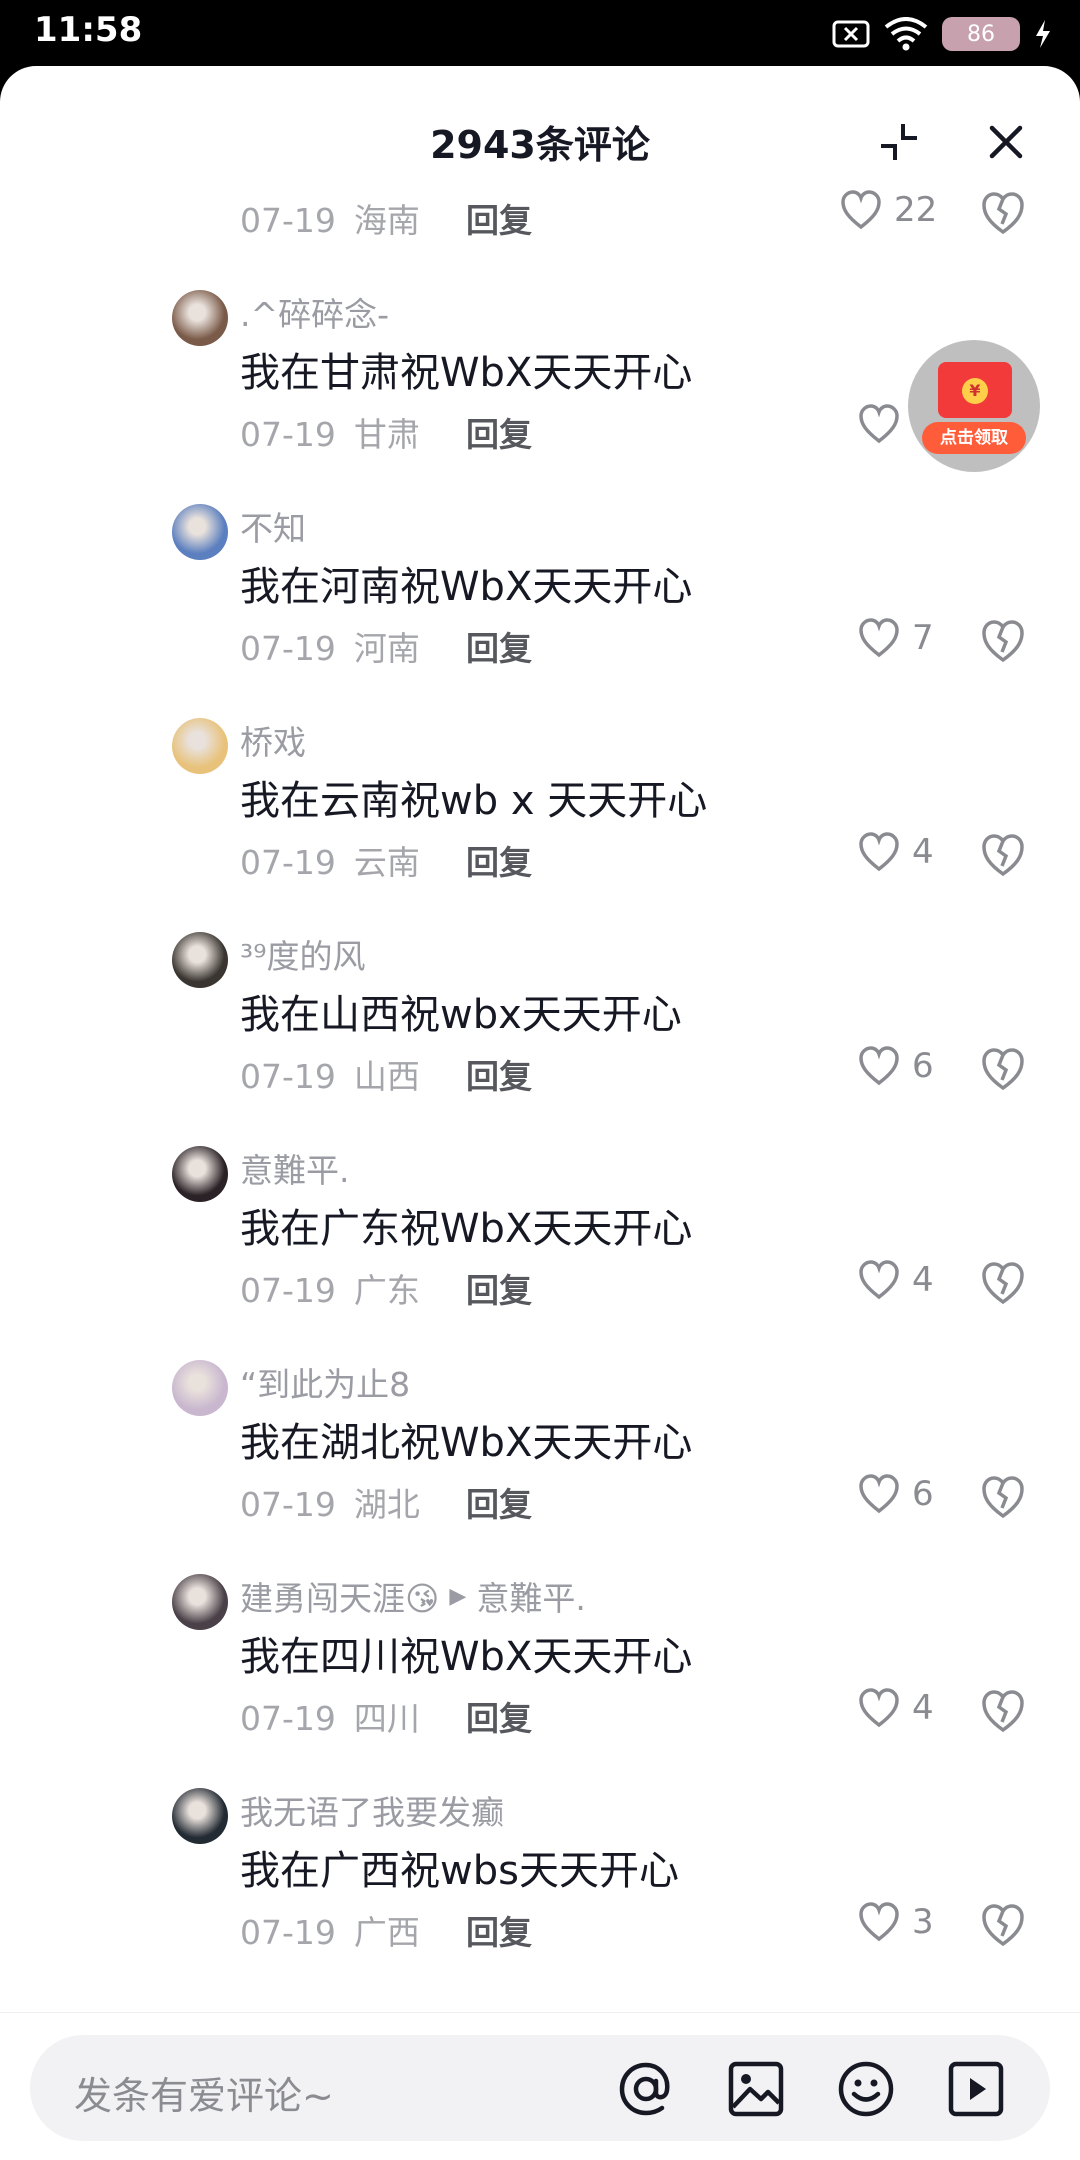 The width and height of the screenshot is (1080, 2160). I want to click on comment-location: 甘肃, so click(386, 434).